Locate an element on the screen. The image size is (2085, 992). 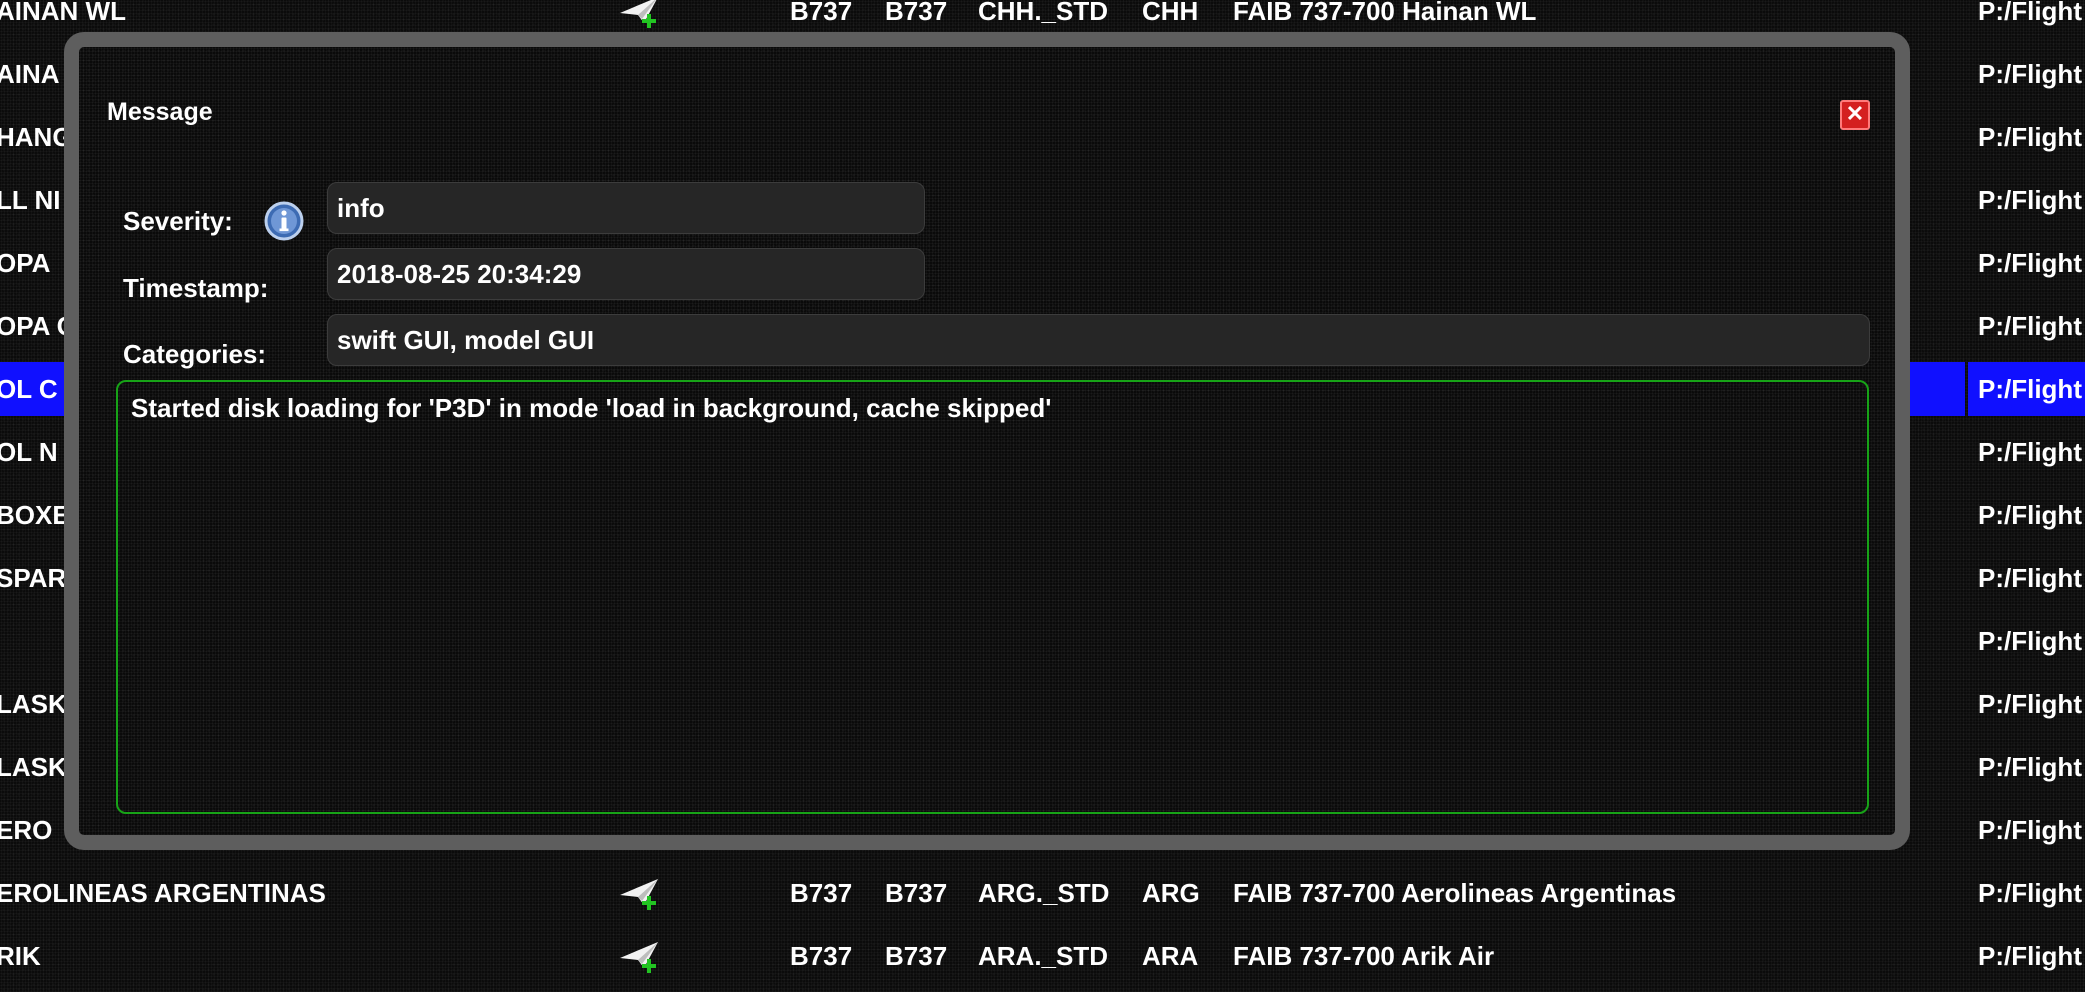
cell-description: FAIB 737-700 Aerolineas Argentinas is located at coordinates (1455, 893).